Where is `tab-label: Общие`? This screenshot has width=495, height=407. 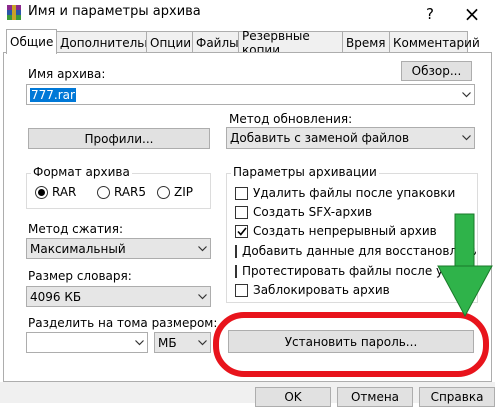 tab-label: Общие is located at coordinates (32, 42).